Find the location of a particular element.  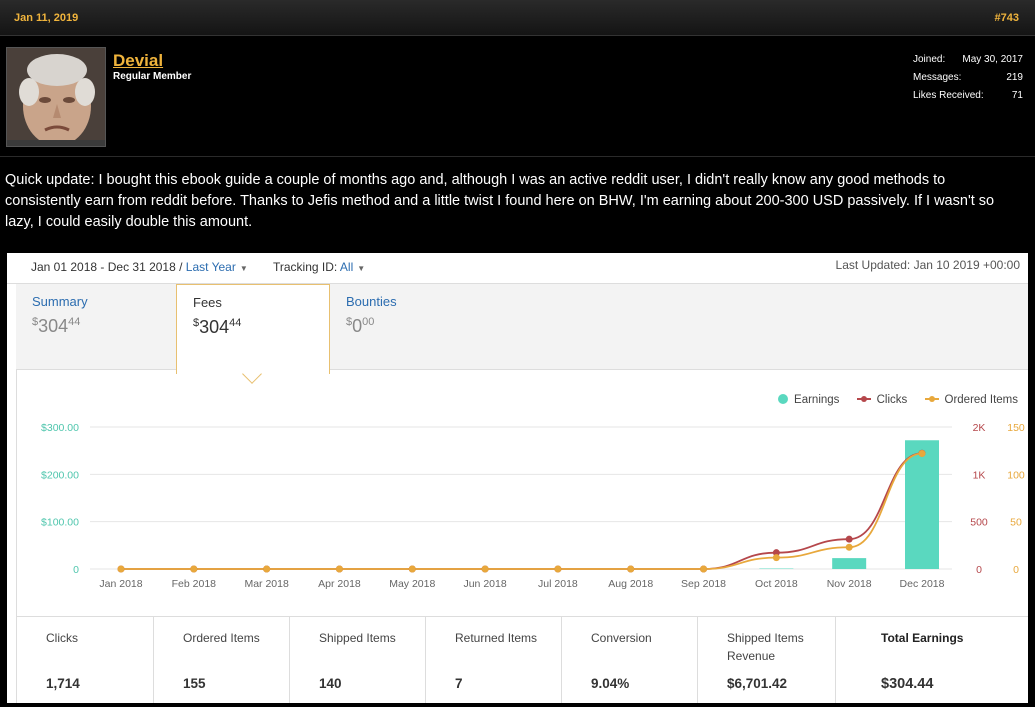

metric-label: Clicks is located at coordinates (62, 638).